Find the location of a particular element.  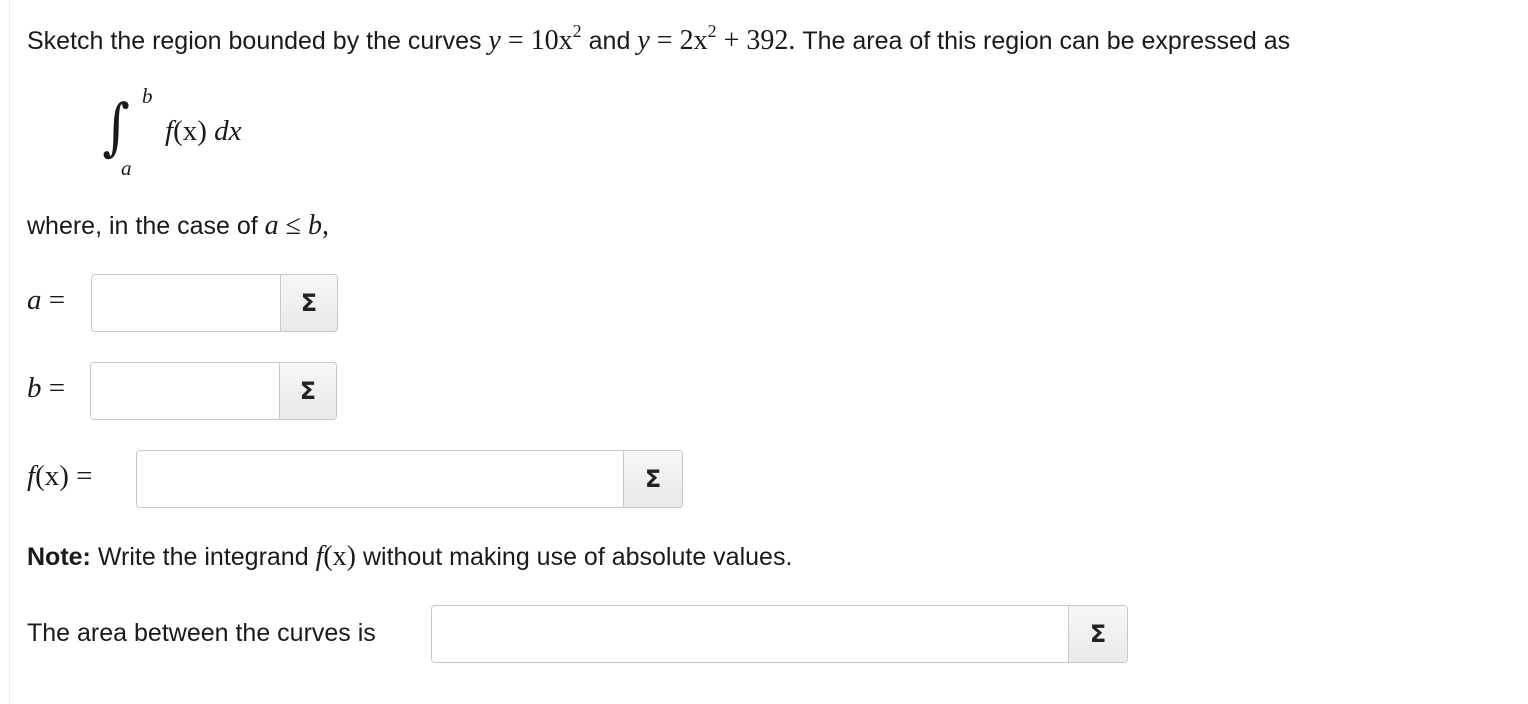

a-equation-editor-button: Σ is located at coordinates (309, 303).